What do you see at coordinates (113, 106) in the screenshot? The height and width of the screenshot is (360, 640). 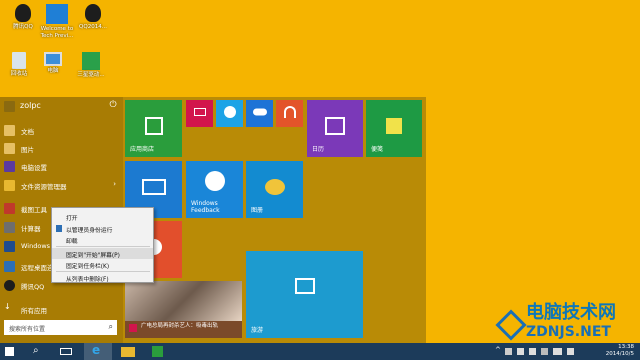 I see `power-icon: ⏻` at bounding box center [113, 106].